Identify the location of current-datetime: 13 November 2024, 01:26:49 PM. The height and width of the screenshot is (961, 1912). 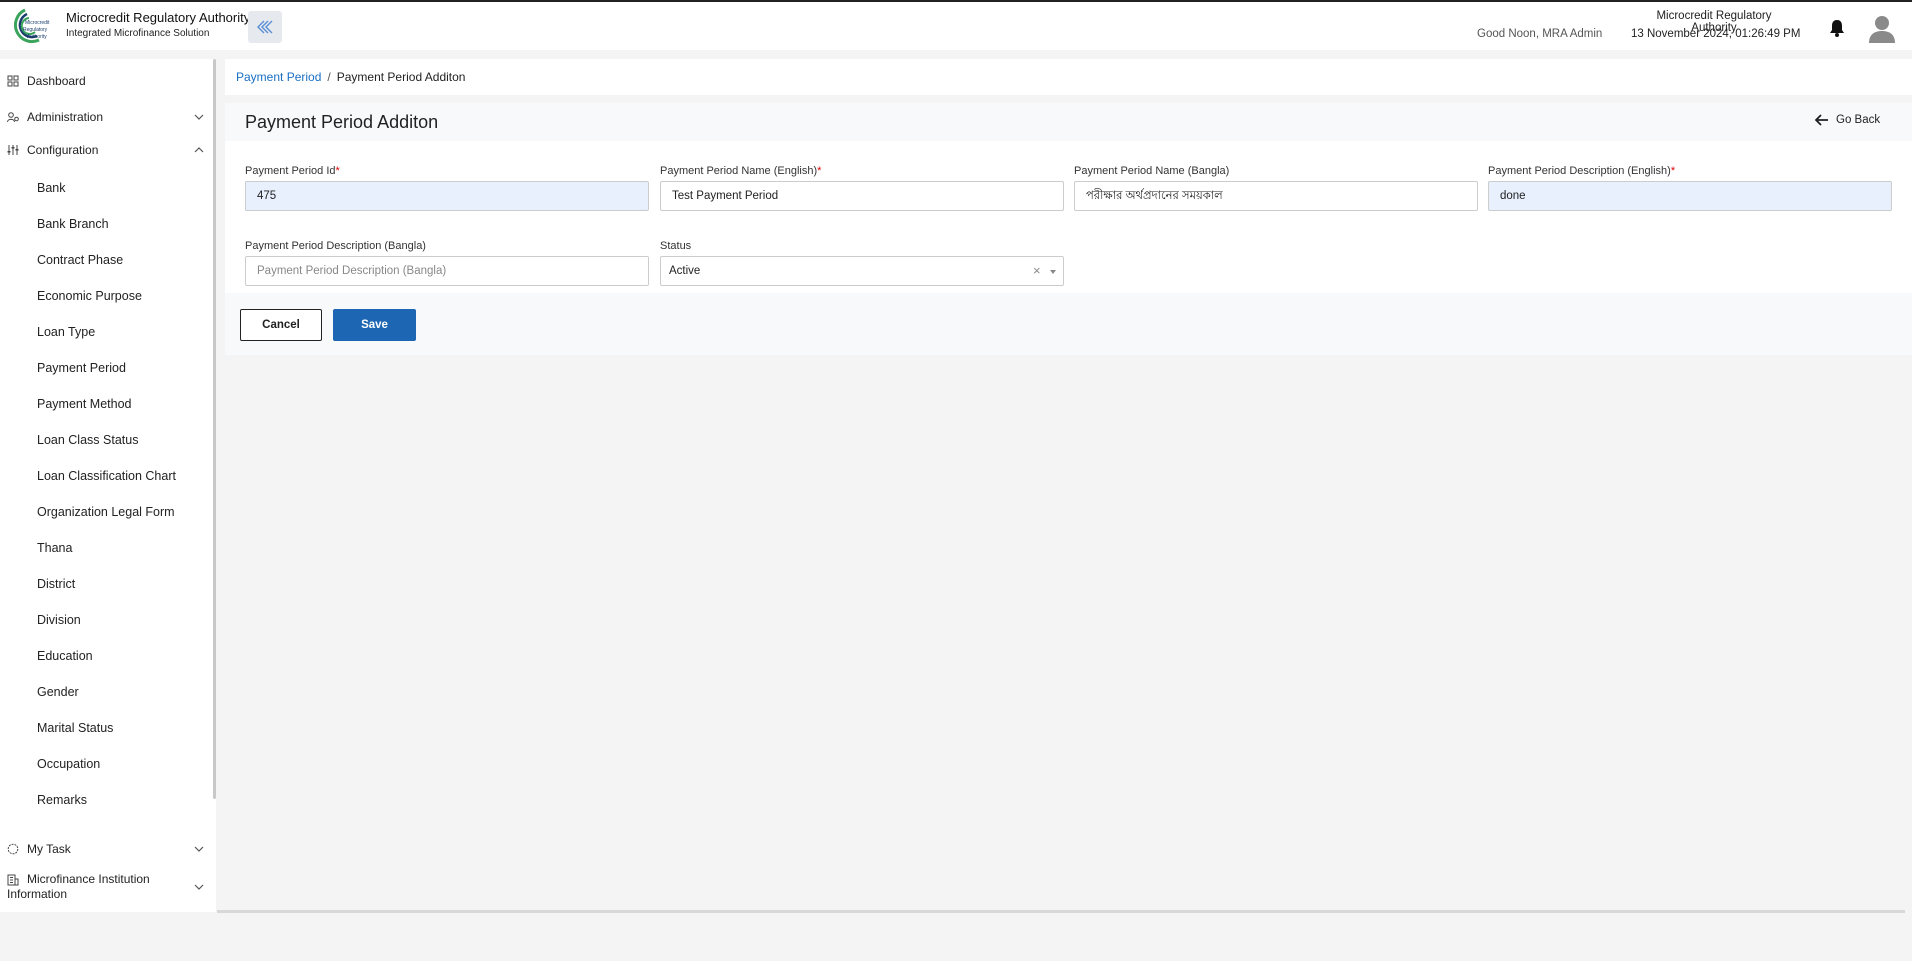
(1716, 34).